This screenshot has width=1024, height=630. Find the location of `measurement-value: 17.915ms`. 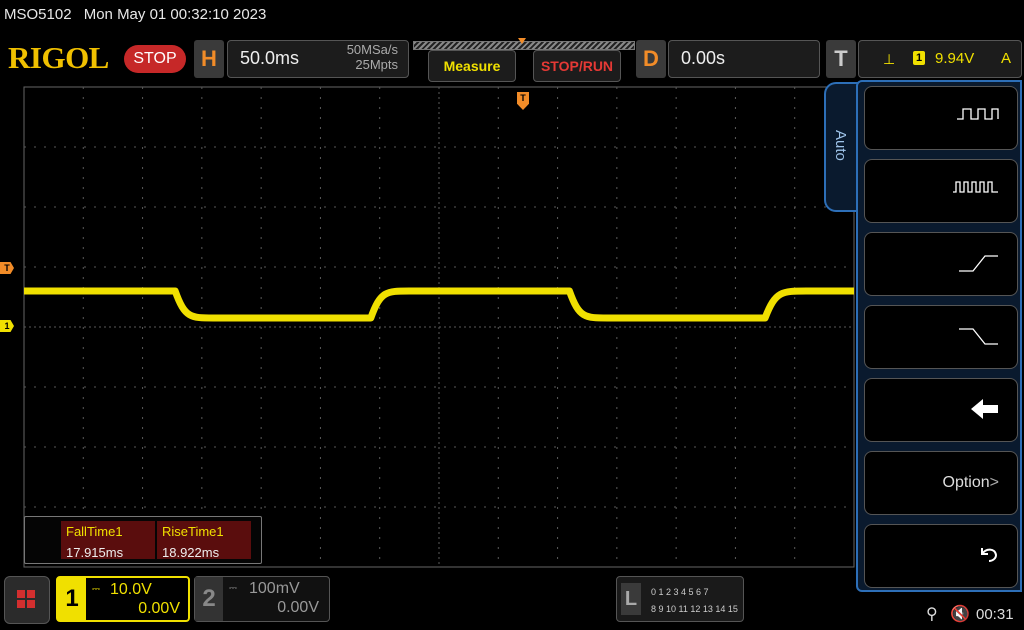

measurement-value: 17.915ms is located at coordinates (95, 552).